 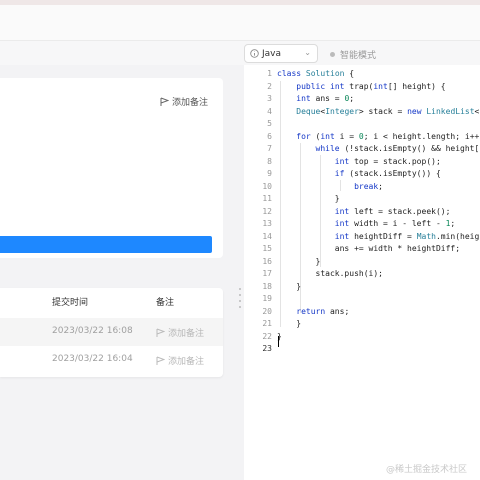 I want to click on line-number: 12, so click(x=267, y=211).